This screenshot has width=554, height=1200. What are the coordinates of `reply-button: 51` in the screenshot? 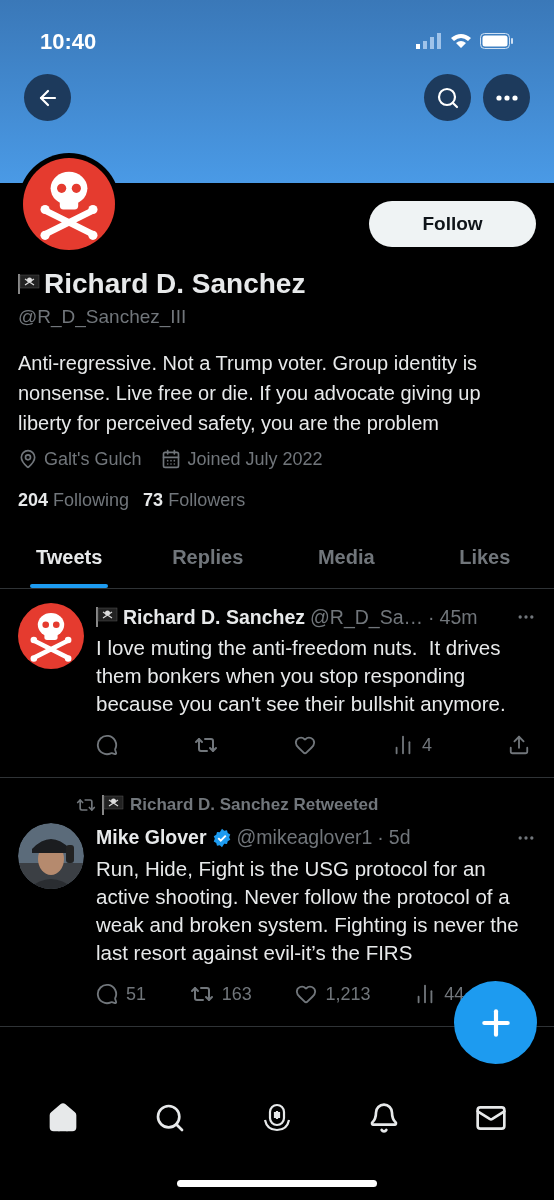 It's located at (121, 994).